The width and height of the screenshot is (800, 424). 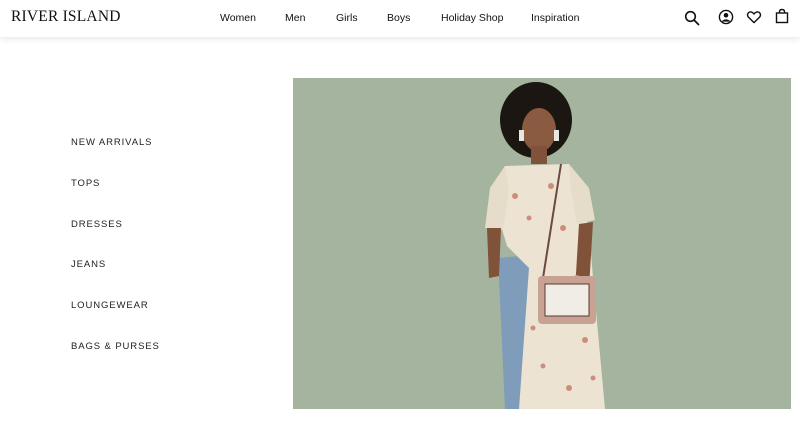 What do you see at coordinates (347, 18) in the screenshot?
I see `nav-item-girls: Girls` at bounding box center [347, 18].